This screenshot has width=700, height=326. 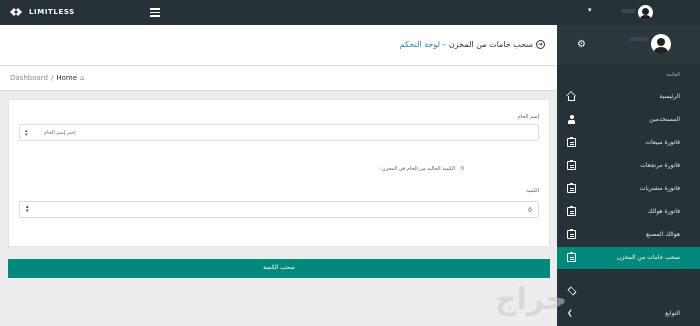 What do you see at coordinates (628, 120) in the screenshot?
I see `sidebar-item-users: المستخدمين` at bounding box center [628, 120].